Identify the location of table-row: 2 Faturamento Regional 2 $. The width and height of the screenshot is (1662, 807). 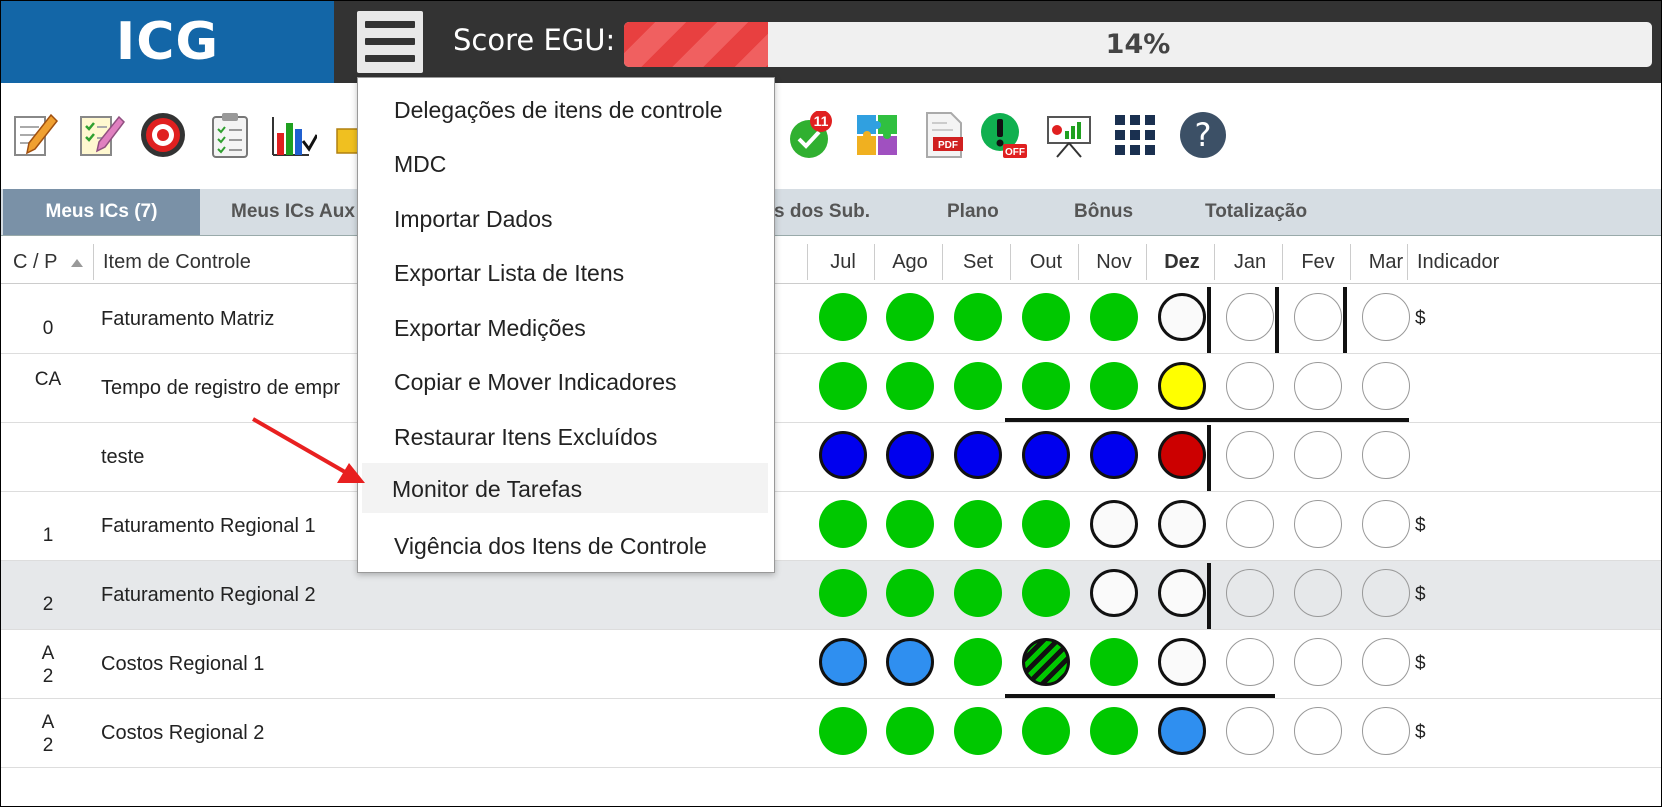
(831, 595).